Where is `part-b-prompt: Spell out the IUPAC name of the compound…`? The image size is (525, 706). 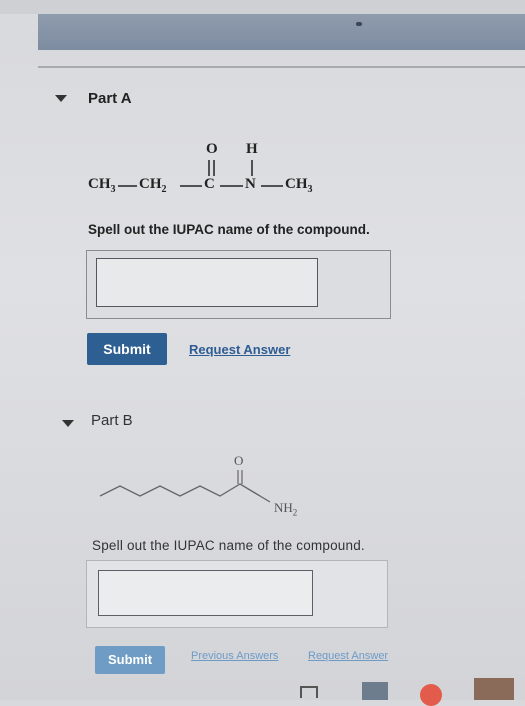 part-b-prompt: Spell out the IUPAC name of the compound… is located at coordinates (228, 545).